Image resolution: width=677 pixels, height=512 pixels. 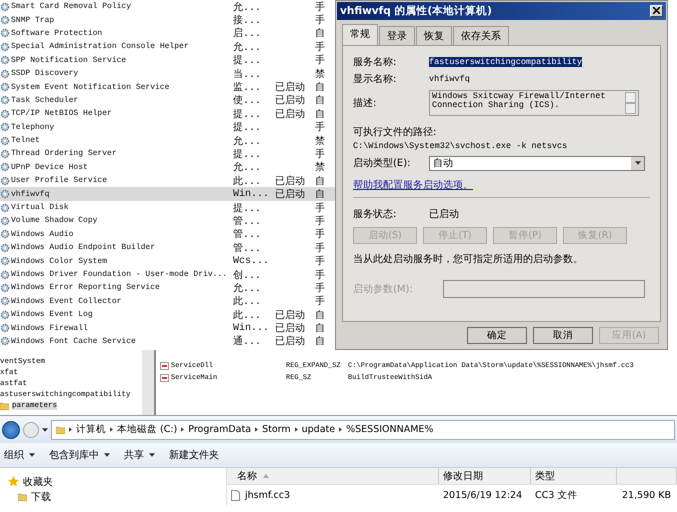 I want to click on column-header: 名称, so click(x=333, y=476).